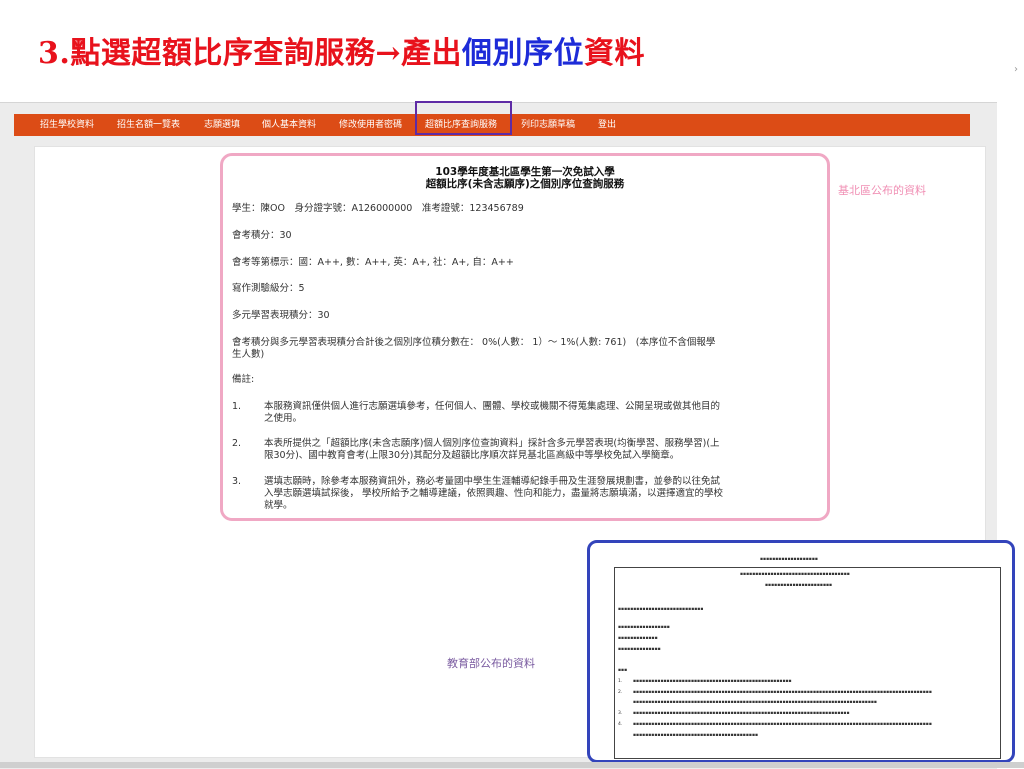 The width and height of the screenshot is (1024, 769). Describe the element at coordinates (248, 354) in the screenshot. I see `rank-result-line-2: 生人數)` at that location.